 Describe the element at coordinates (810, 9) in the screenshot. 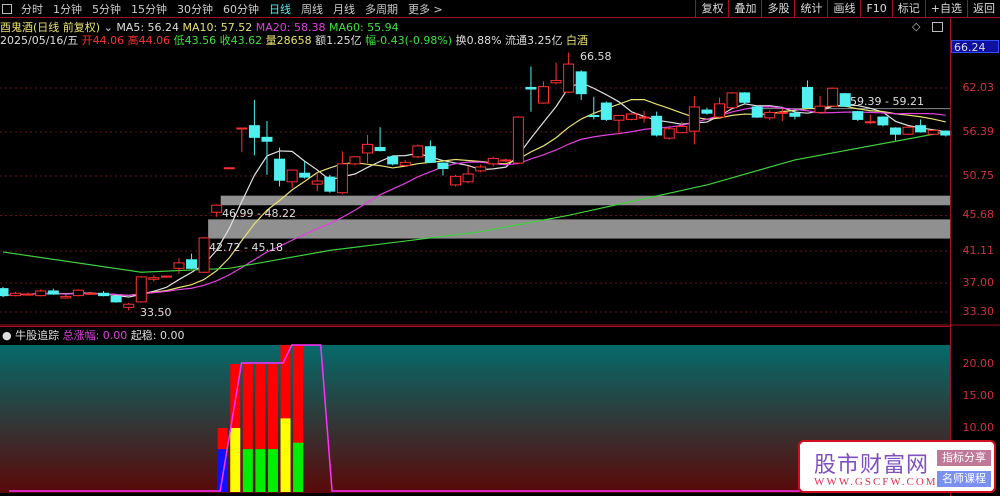

I see `toolbar-button: 统计` at that location.